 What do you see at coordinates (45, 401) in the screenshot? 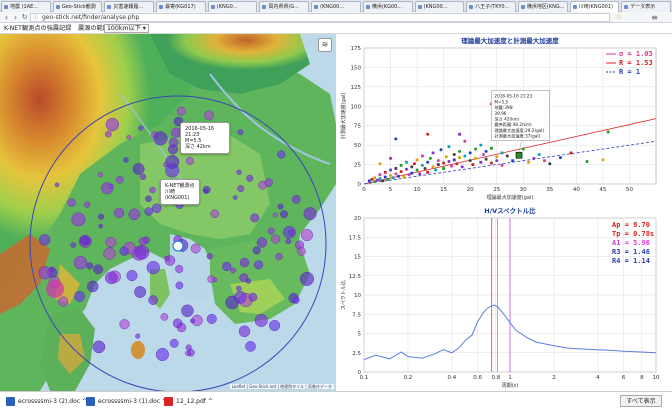
I see `download-item: ecrossssmi-3 (2).doc ^` at bounding box center [45, 401].